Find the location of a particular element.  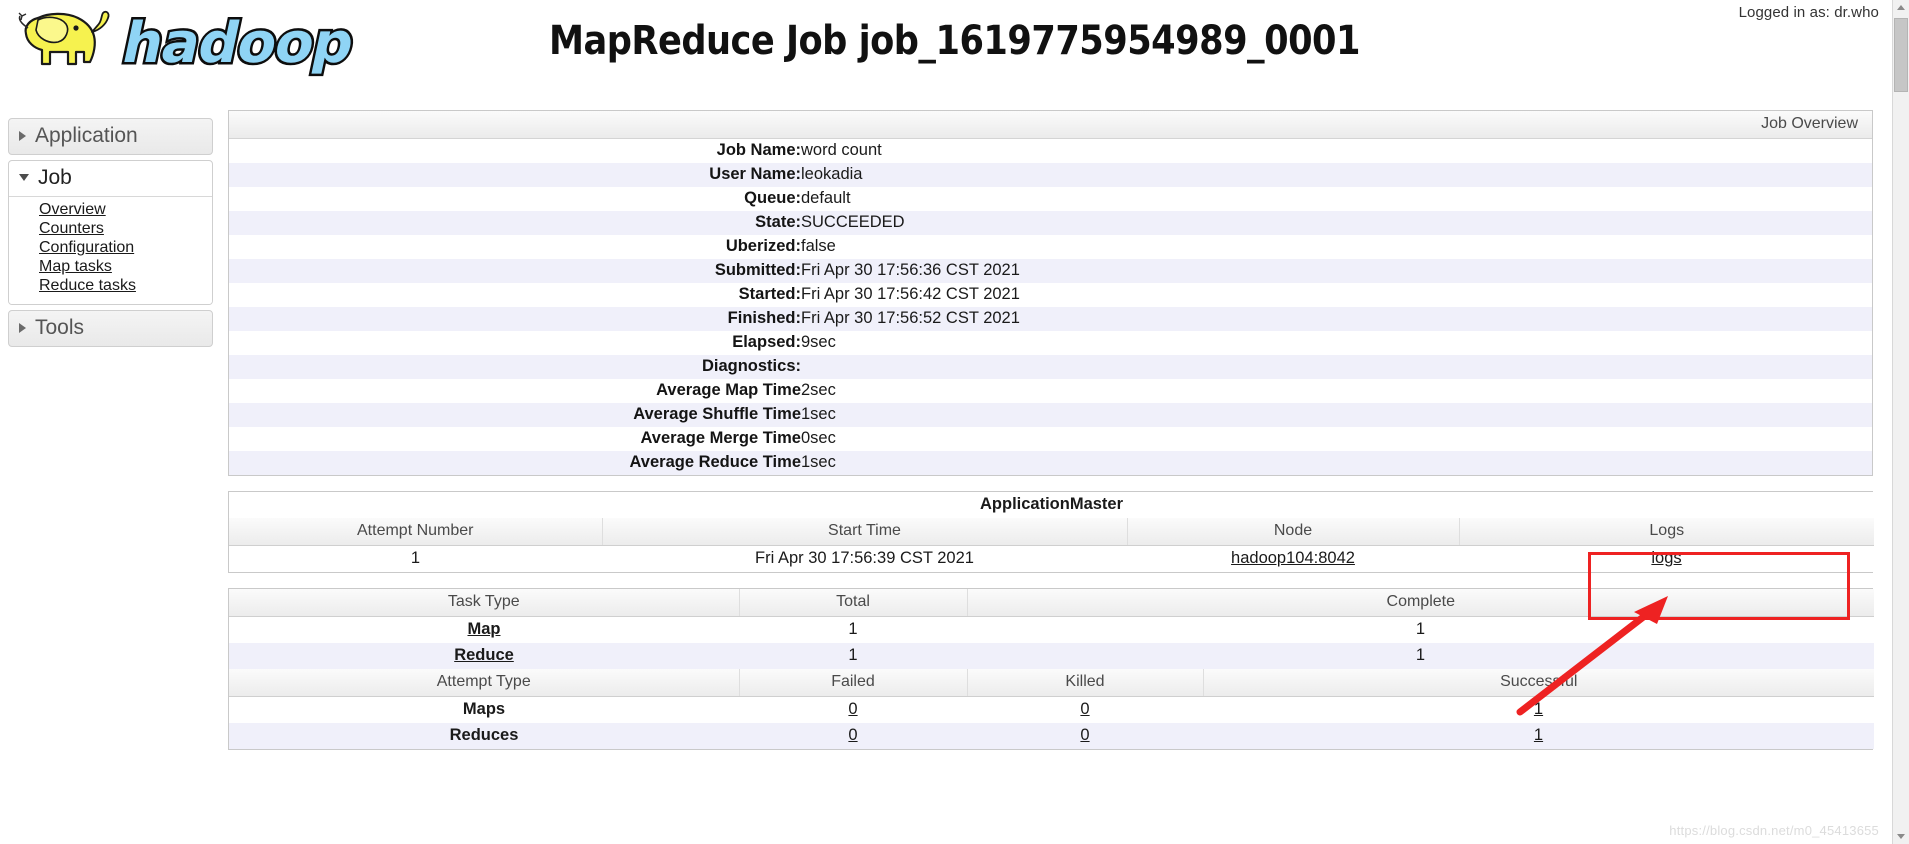

table-row: User Name: leokadia is located at coordinates (1050, 175).